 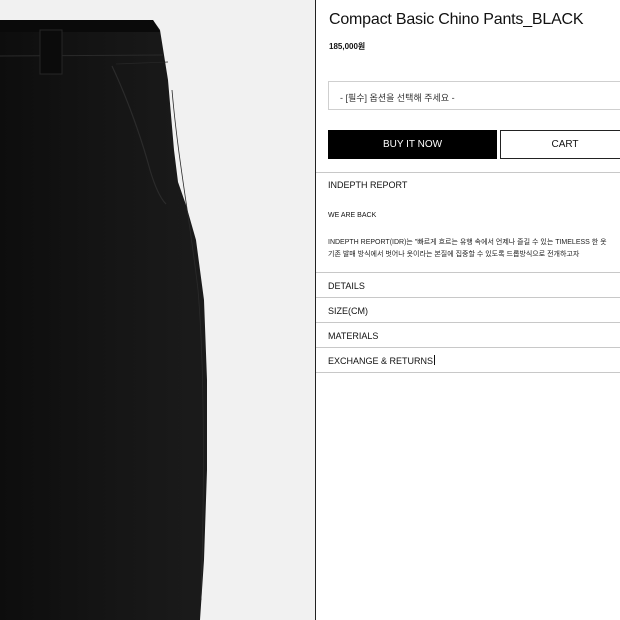 I want to click on product-price: 185,000원, so click(x=347, y=46).